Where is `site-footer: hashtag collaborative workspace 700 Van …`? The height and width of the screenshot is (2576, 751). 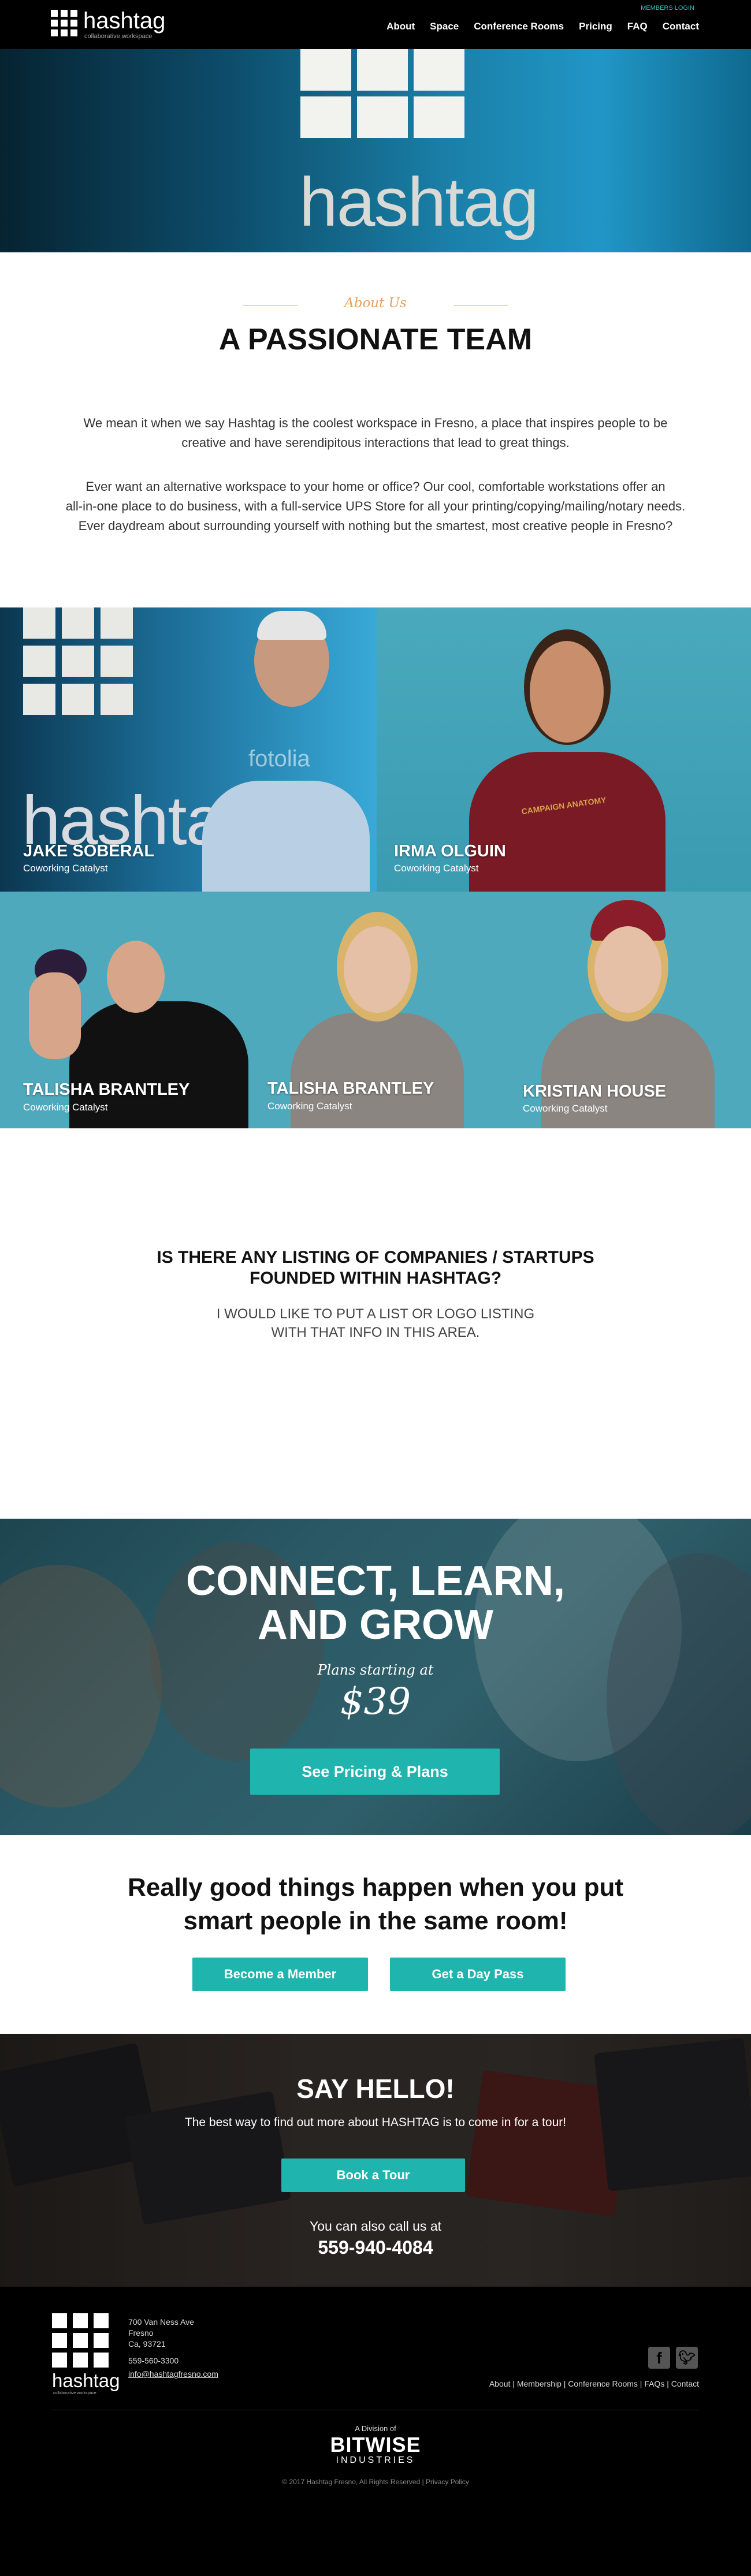 site-footer: hashtag collaborative workspace 700 Van … is located at coordinates (375, 2431).